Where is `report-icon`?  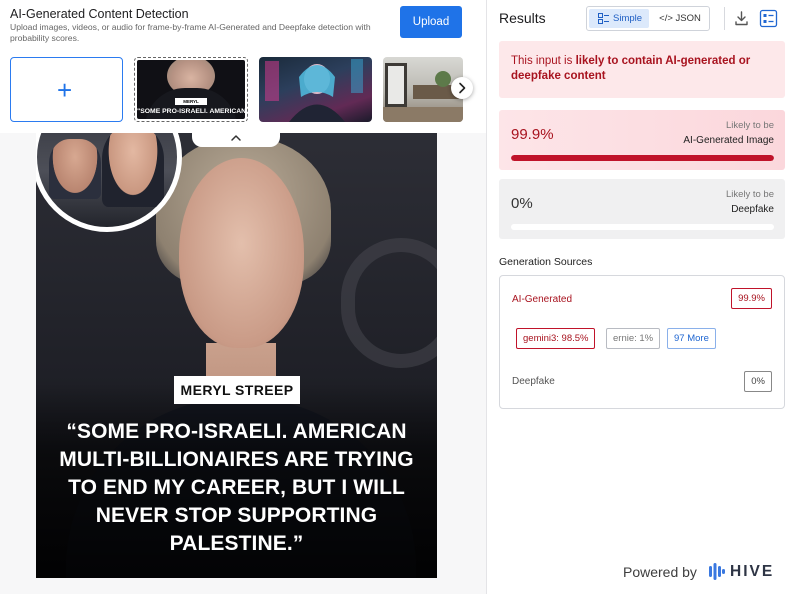 report-icon is located at coordinates (768, 18).